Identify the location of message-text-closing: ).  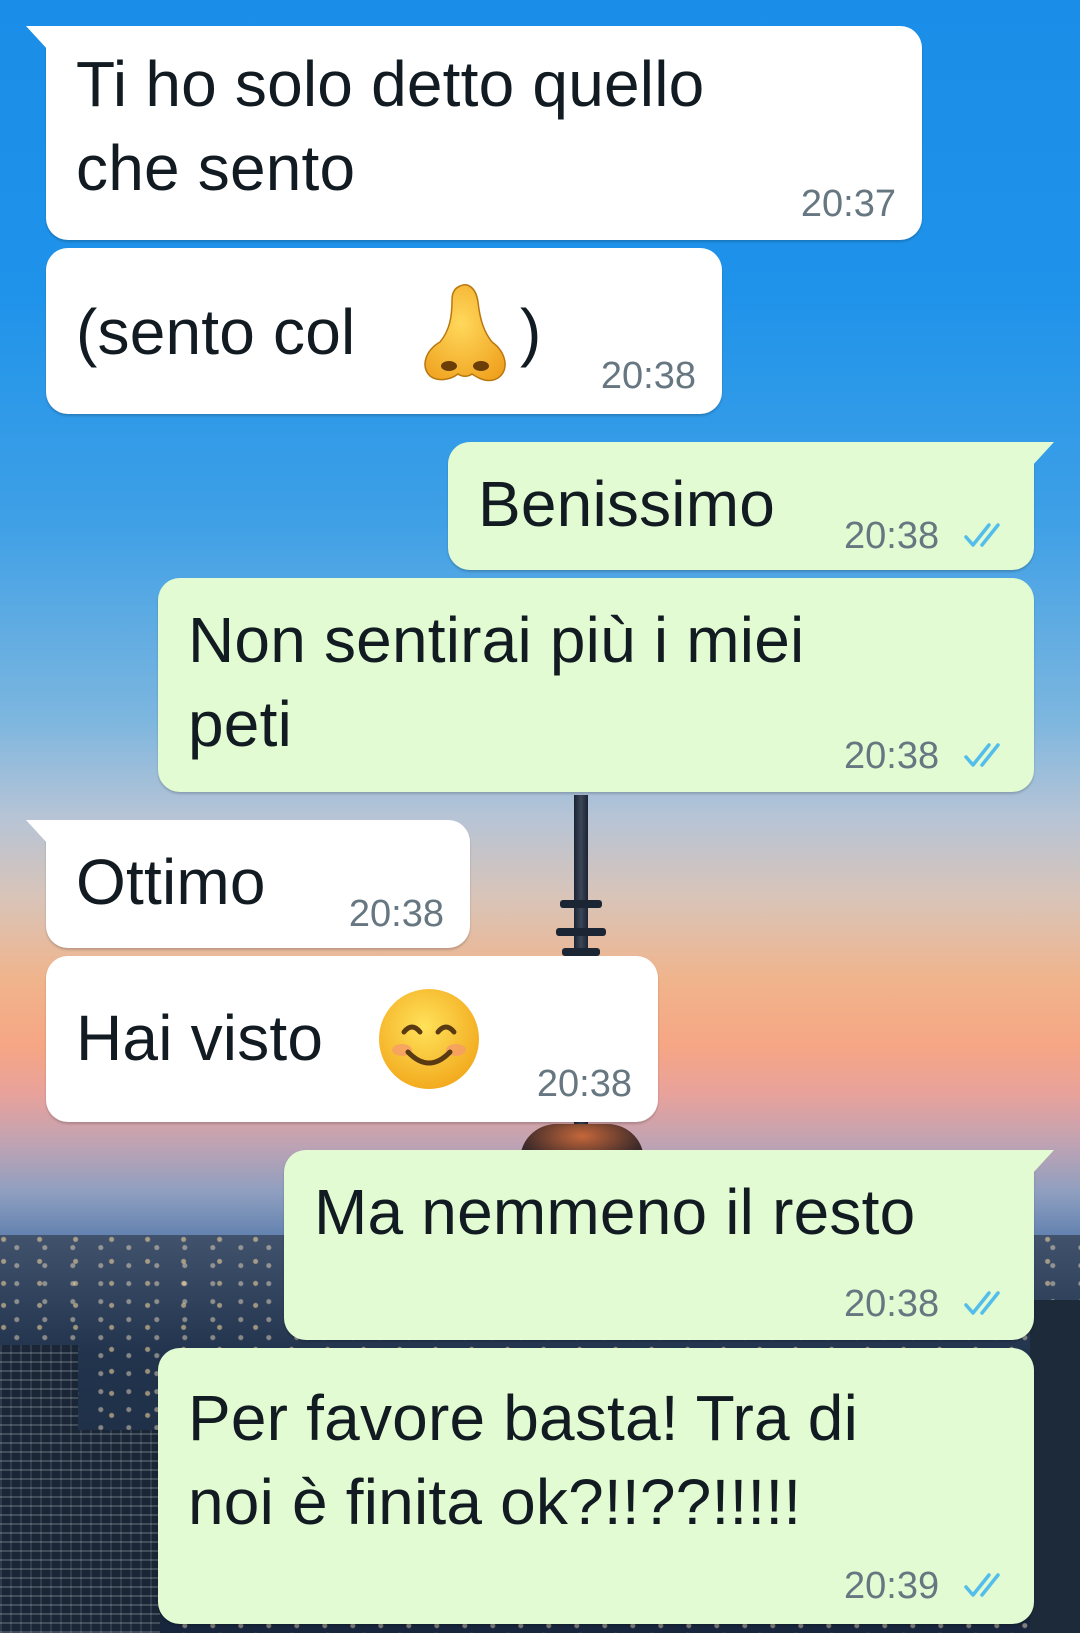
(531, 332).